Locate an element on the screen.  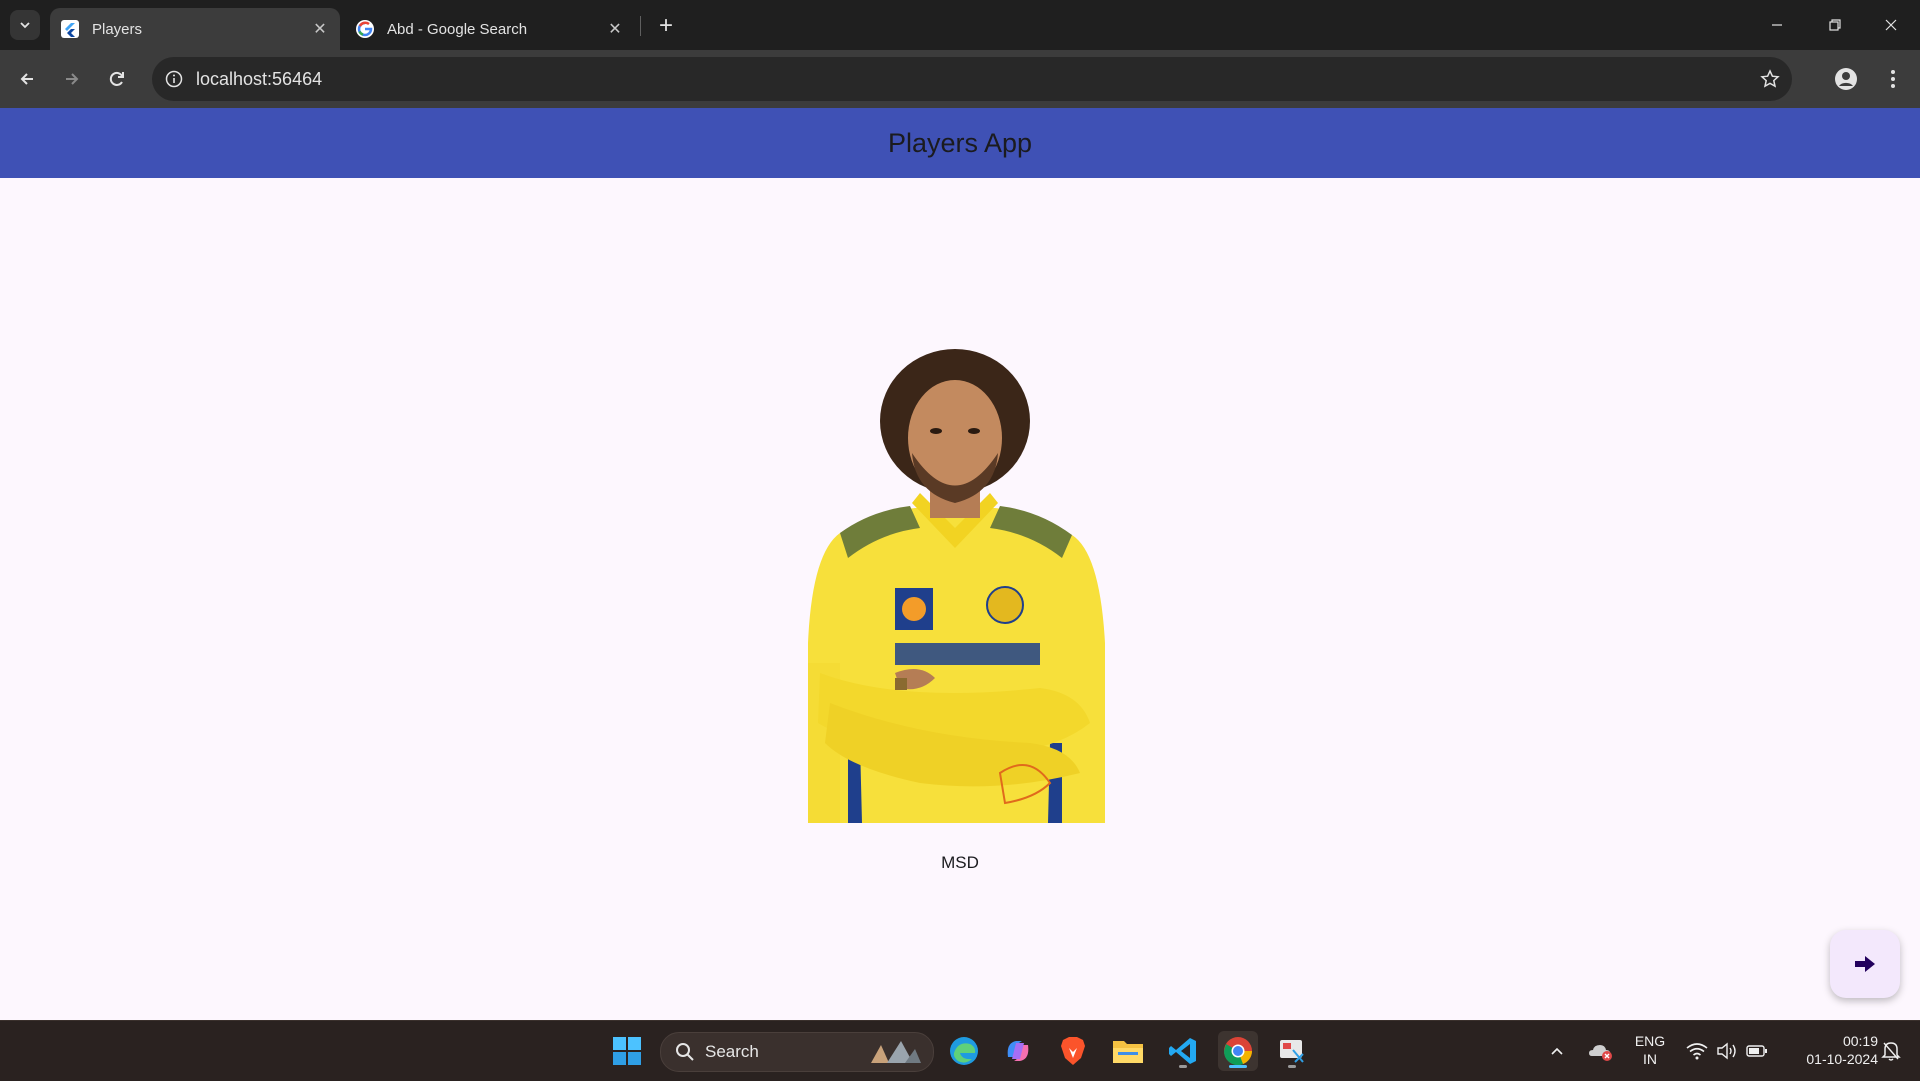
restore-button is located at coordinates (1835, 25).